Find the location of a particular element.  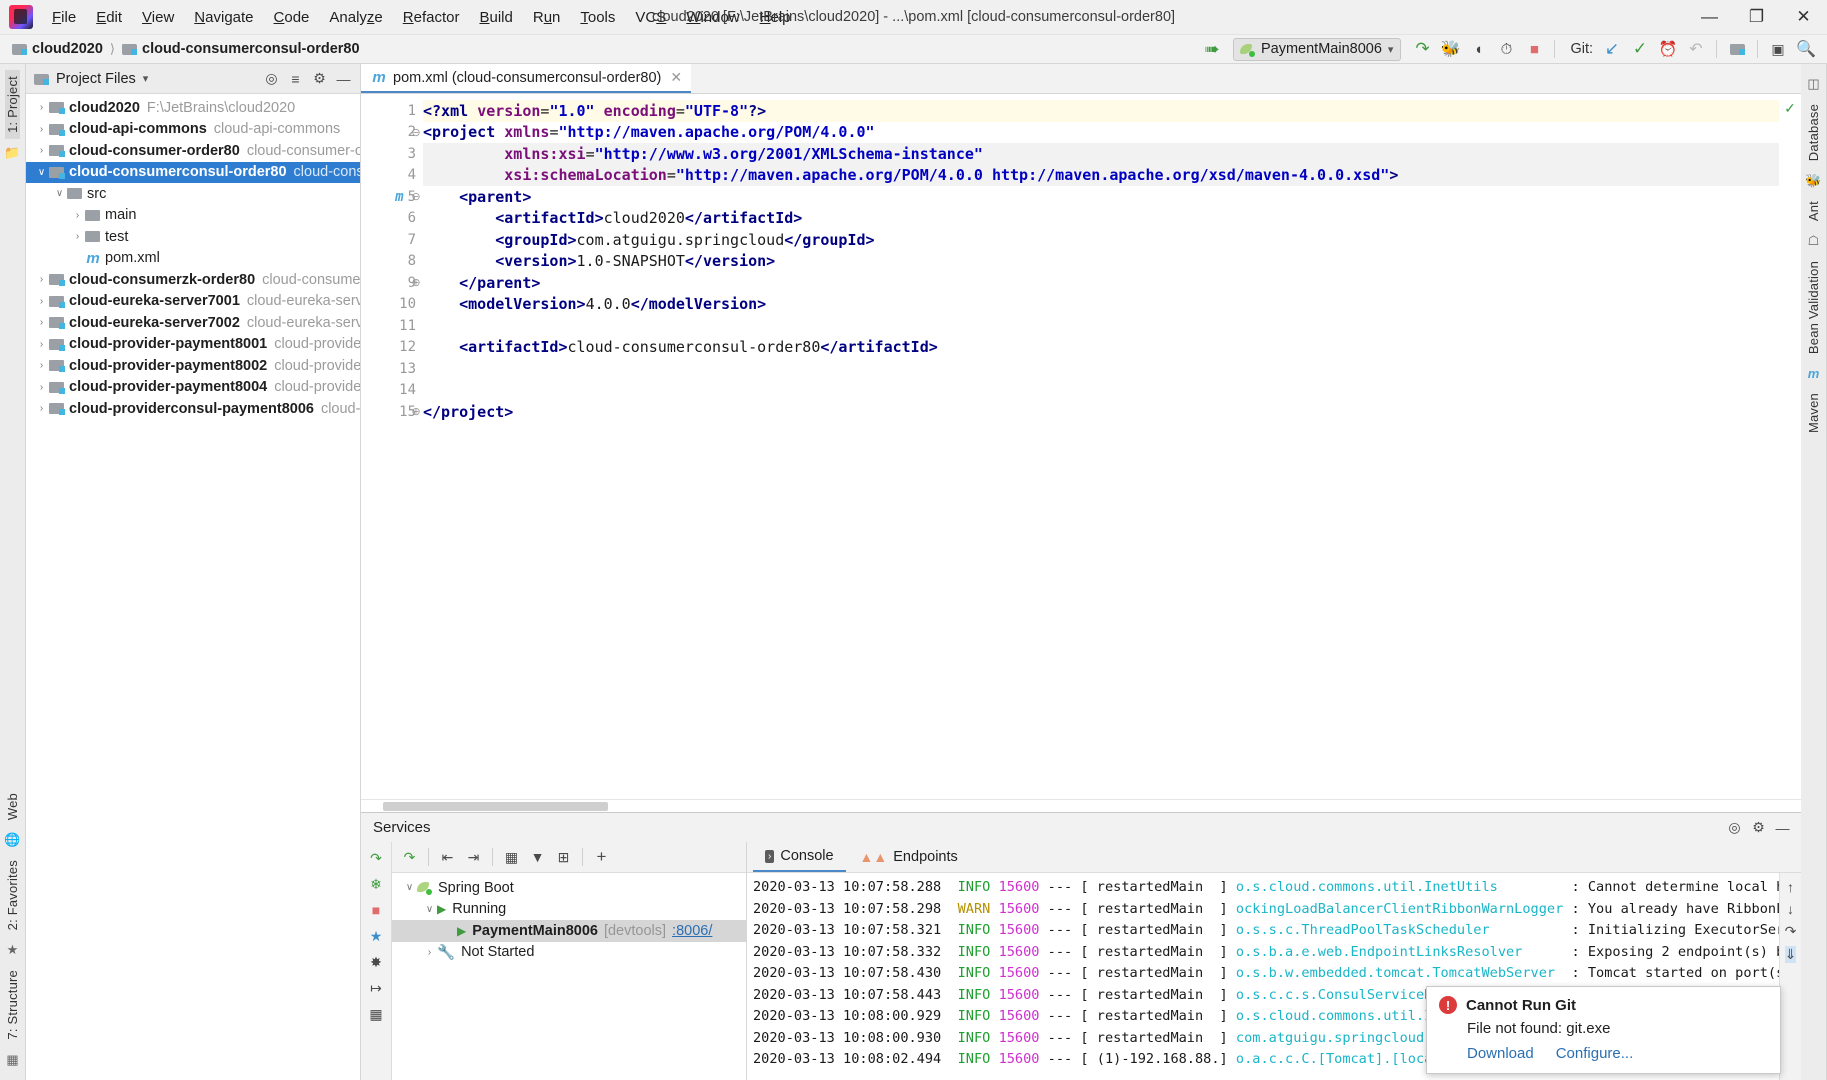

minimize-button: — is located at coordinates (1709, 17).